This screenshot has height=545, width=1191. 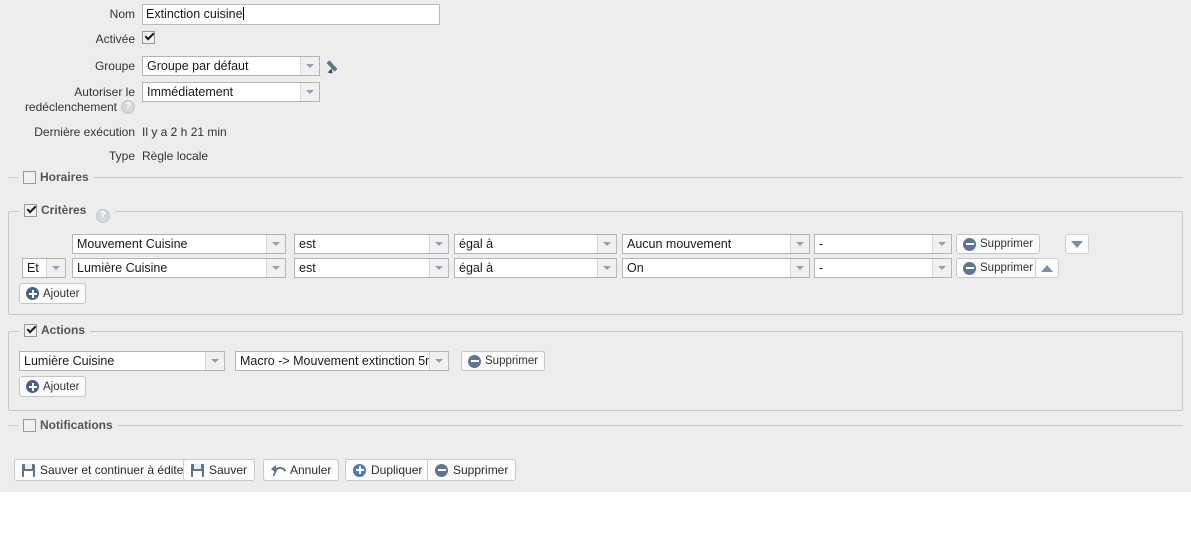 I want to click on action-target-select: Lumière Cuisine, so click(x=122, y=361).